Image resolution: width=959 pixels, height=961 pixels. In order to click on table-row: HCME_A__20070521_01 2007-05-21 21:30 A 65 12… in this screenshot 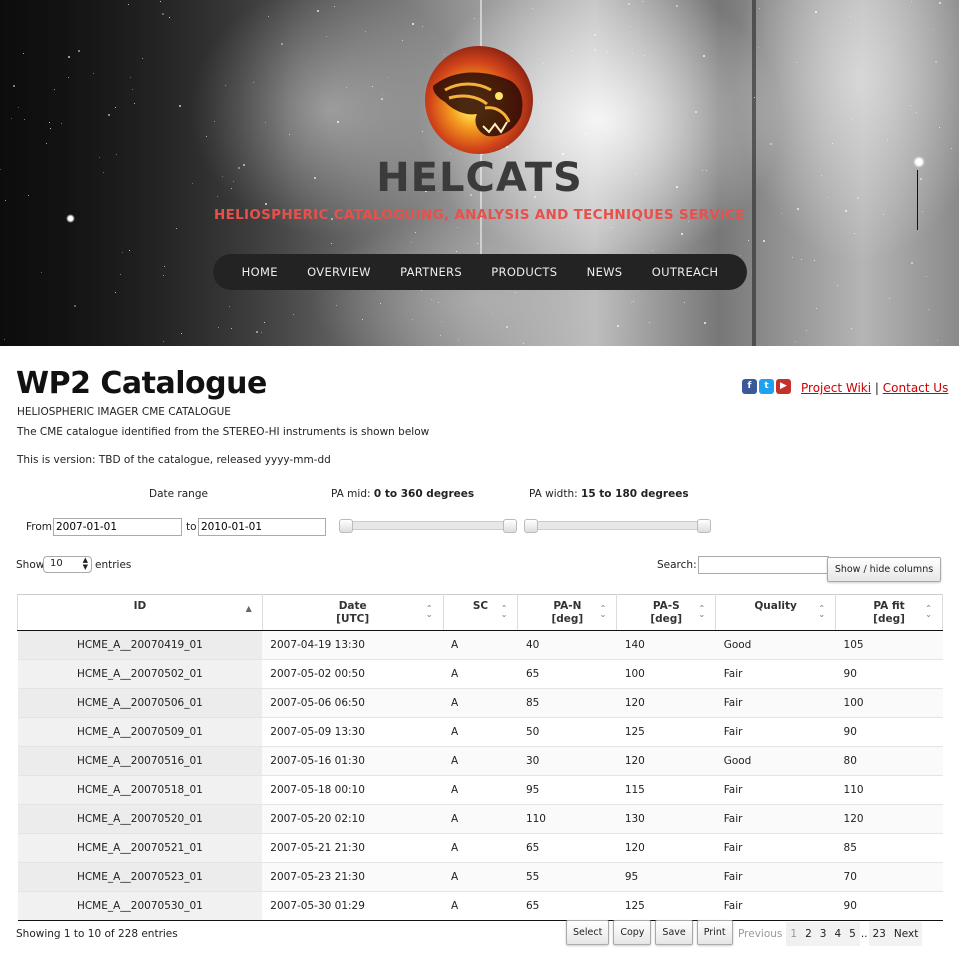, I will do `click(480, 848)`.